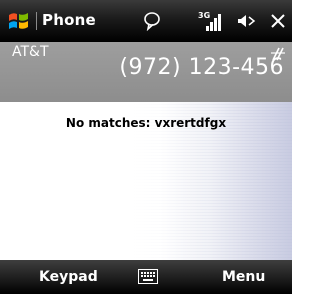  I want to click on network-type-label: 3G, so click(204, 15).